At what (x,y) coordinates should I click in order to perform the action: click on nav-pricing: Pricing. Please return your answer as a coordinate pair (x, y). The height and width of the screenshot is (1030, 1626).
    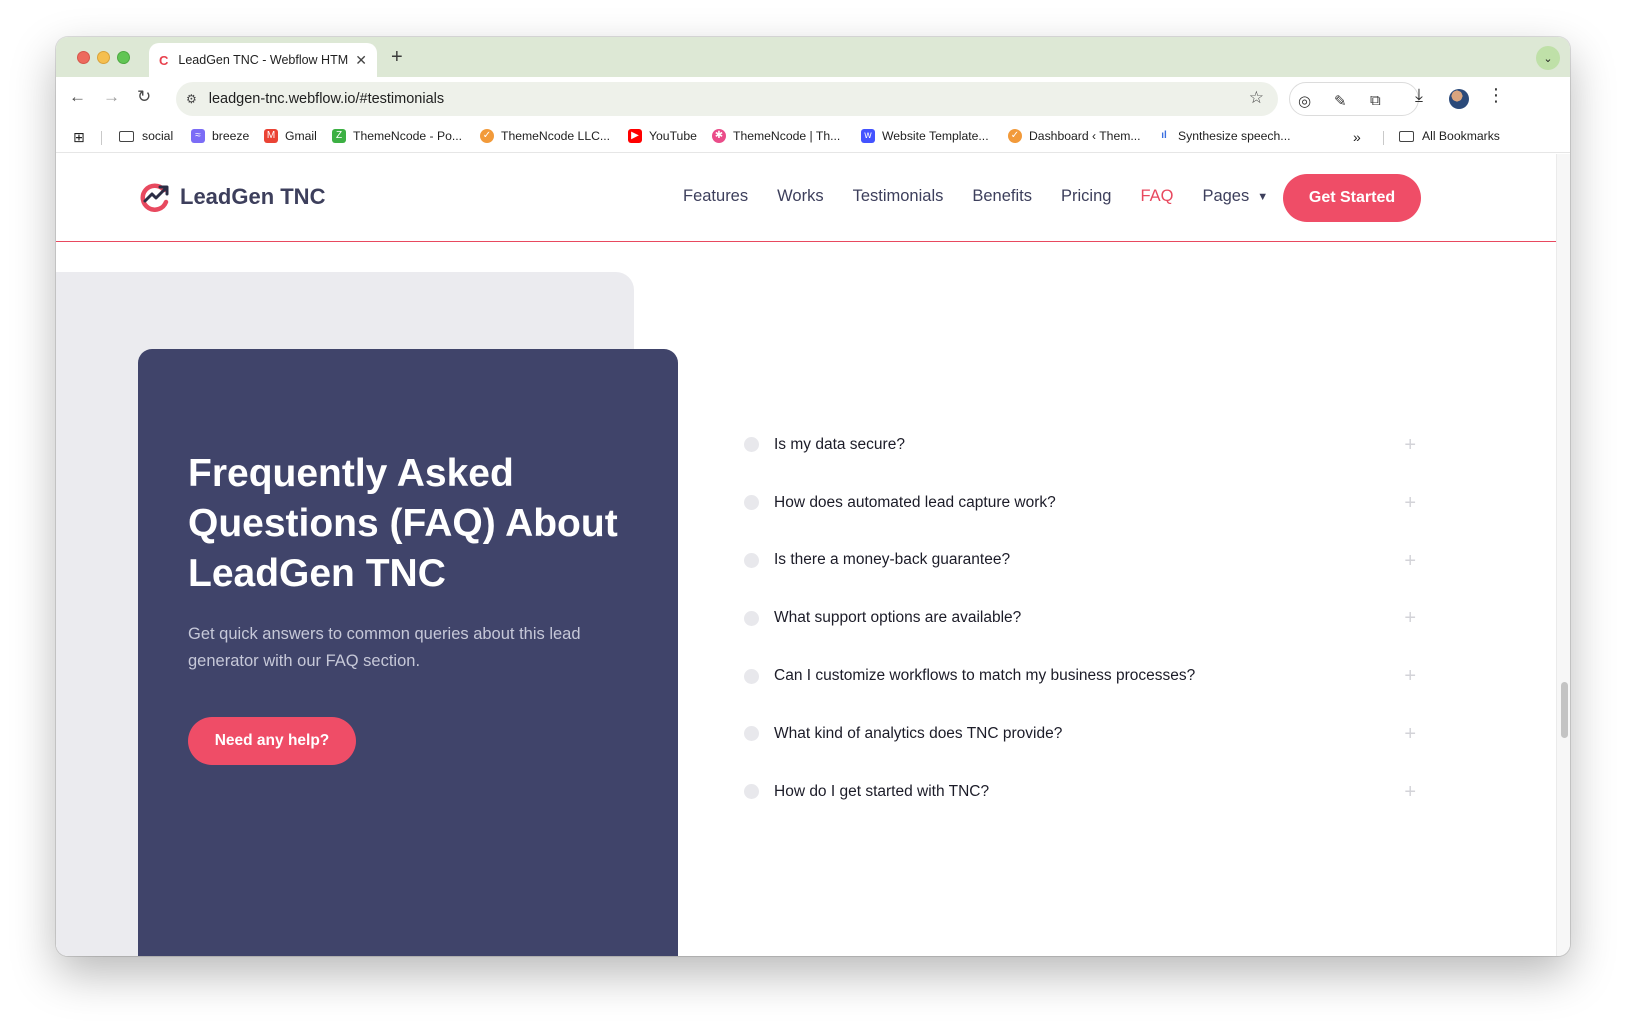
    Looking at the image, I should click on (1086, 196).